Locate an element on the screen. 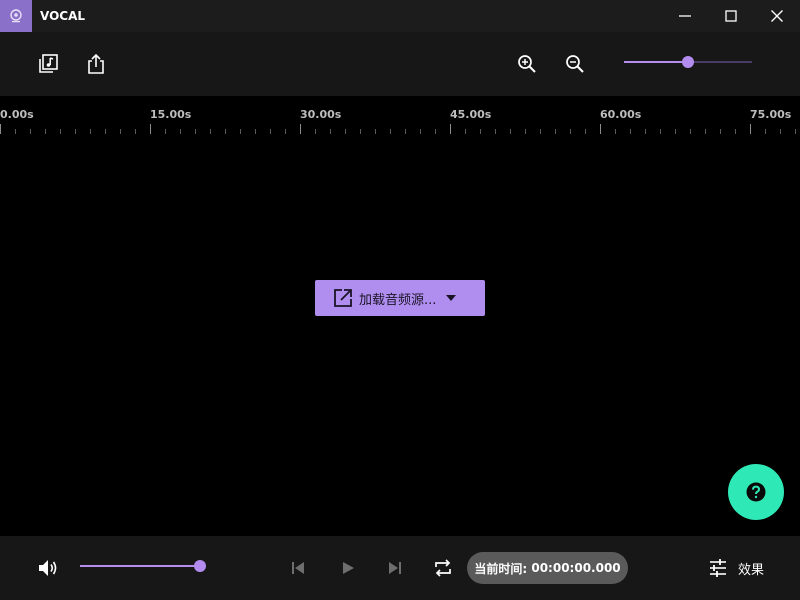  minimize-button is located at coordinates (685, 16).